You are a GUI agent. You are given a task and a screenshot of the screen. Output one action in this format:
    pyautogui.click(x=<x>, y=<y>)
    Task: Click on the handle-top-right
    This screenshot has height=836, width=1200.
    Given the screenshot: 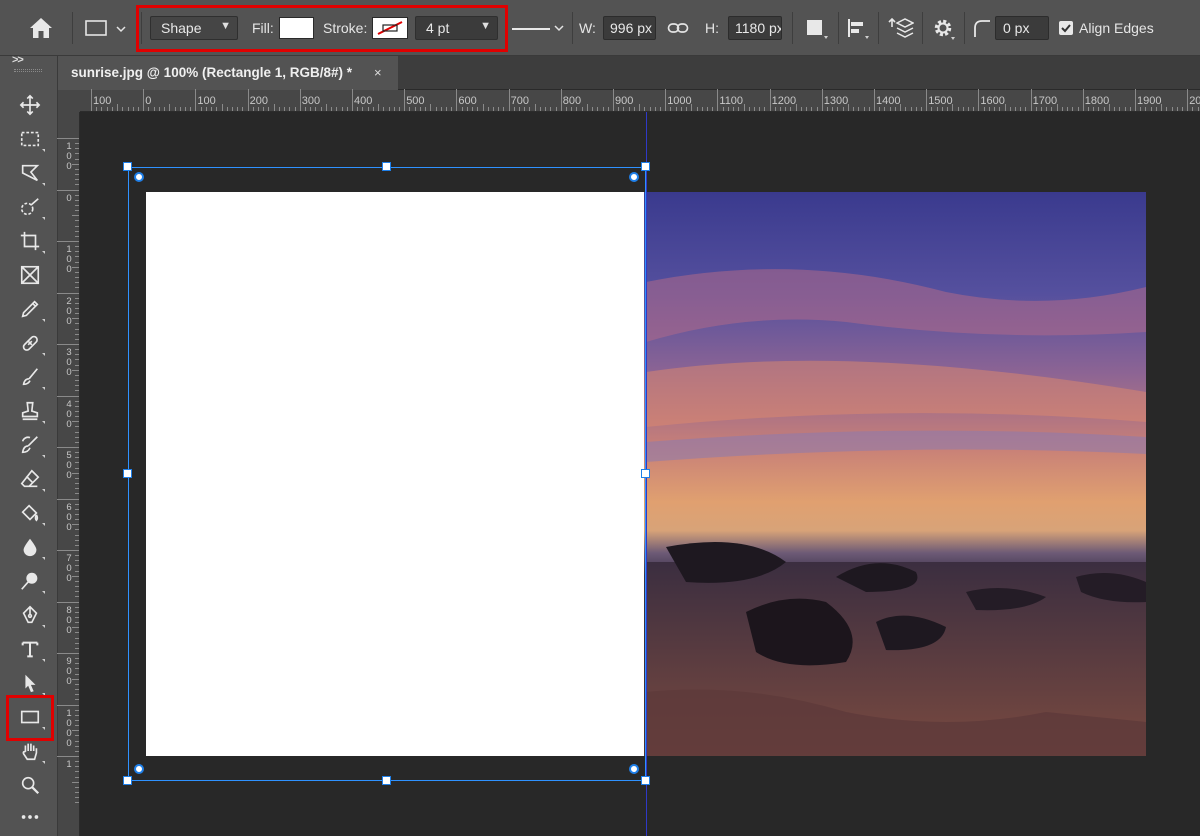 What is the action you would take?
    pyautogui.click(x=645, y=166)
    